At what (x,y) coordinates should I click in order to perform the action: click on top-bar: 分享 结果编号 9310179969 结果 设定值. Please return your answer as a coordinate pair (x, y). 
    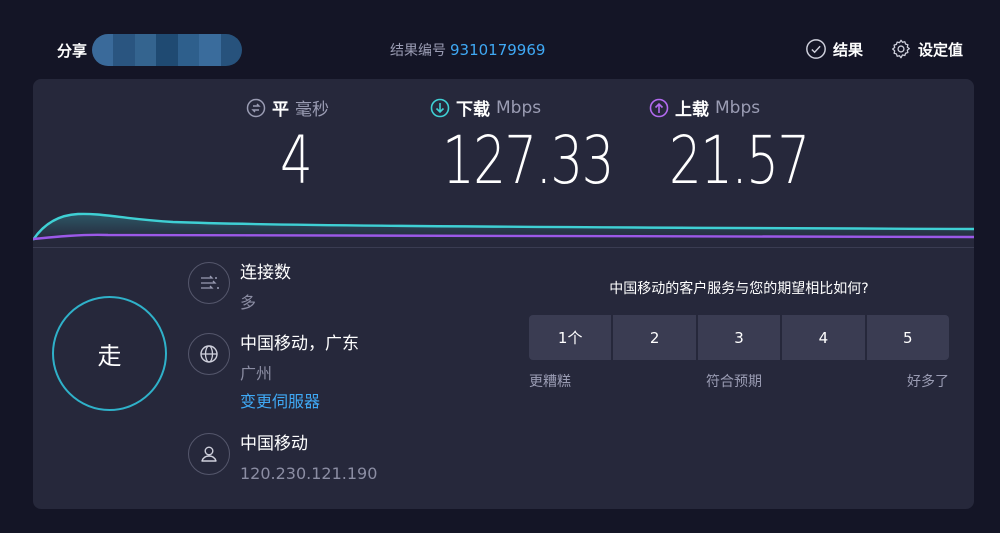
    Looking at the image, I should click on (500, 39).